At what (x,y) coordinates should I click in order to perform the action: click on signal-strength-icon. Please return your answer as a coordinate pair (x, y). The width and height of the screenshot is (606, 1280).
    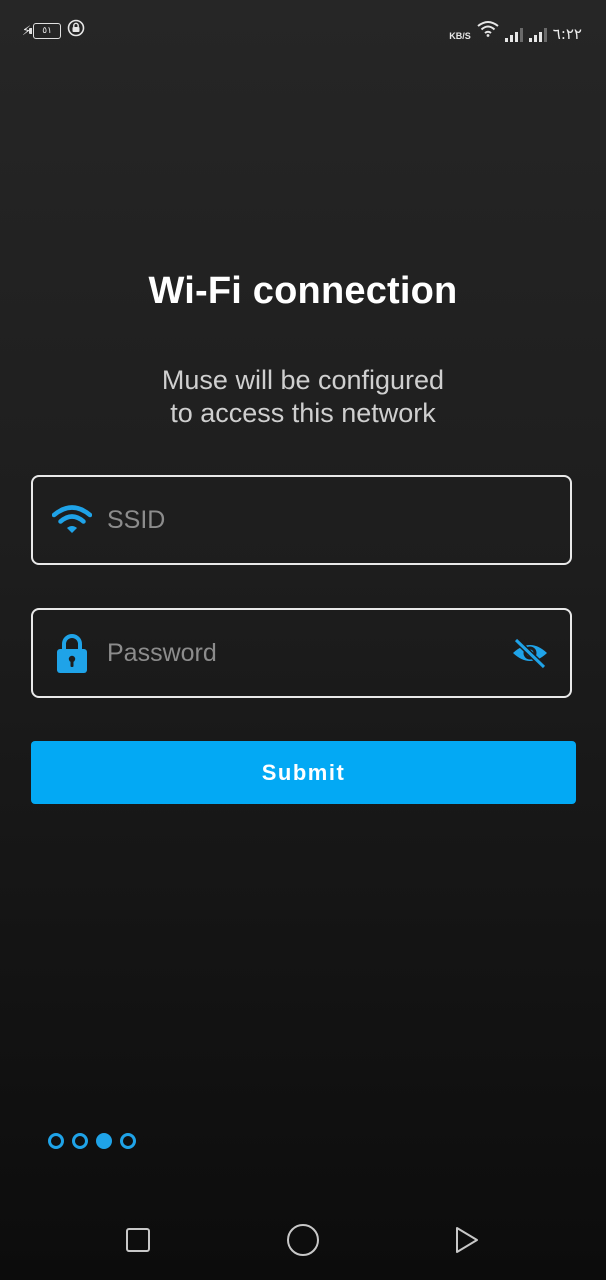
    Looking at the image, I should click on (513, 35).